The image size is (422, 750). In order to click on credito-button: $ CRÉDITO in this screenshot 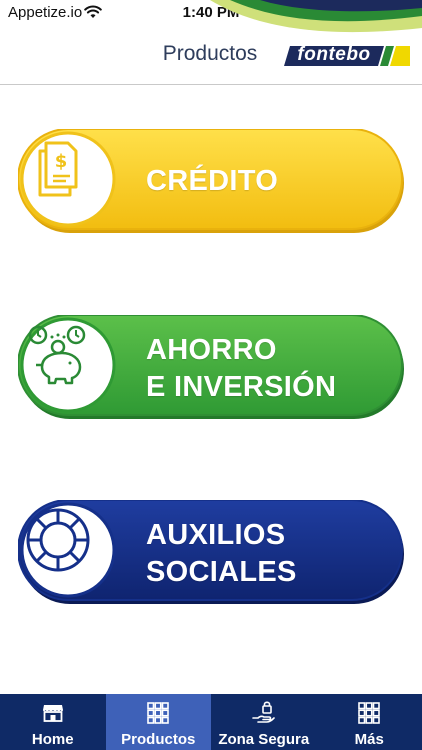, I will do `click(212, 182)`.